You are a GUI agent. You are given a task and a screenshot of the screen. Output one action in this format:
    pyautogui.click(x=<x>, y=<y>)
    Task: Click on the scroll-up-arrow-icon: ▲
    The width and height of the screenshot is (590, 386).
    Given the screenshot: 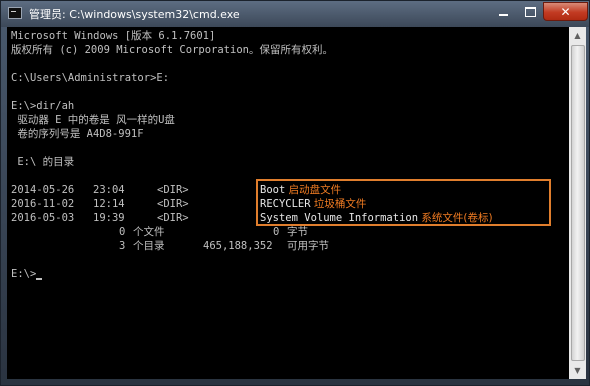 What is the action you would take?
    pyautogui.click(x=577, y=35)
    